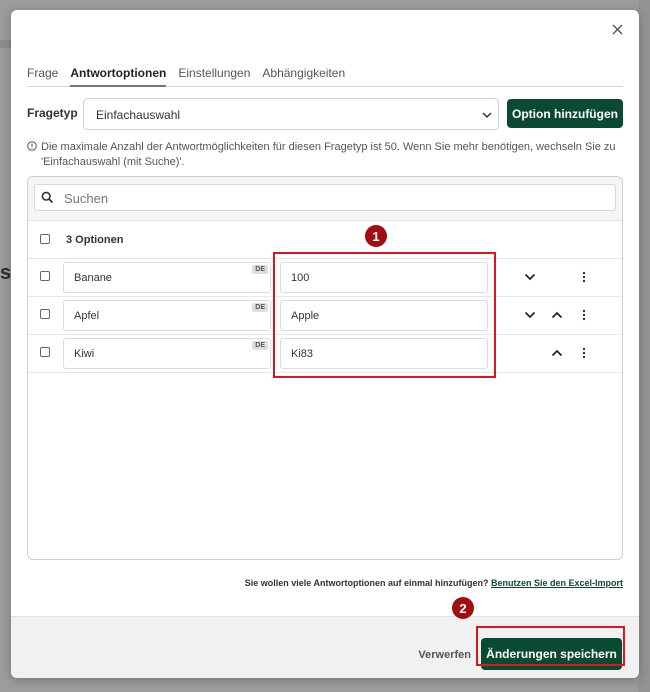 This screenshot has height=692, width=650. I want to click on select-all-checkbox, so click(45, 239).